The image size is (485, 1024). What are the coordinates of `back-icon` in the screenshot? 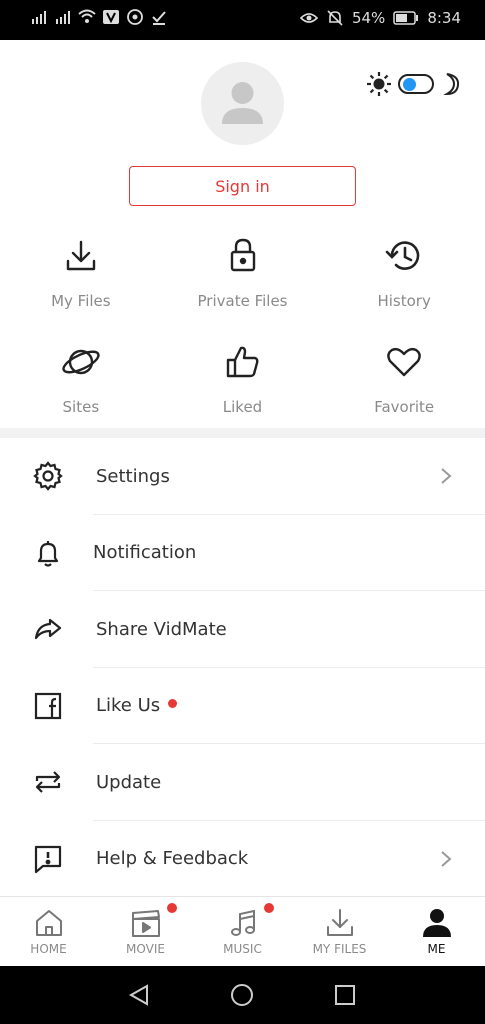 It's located at (139, 995).